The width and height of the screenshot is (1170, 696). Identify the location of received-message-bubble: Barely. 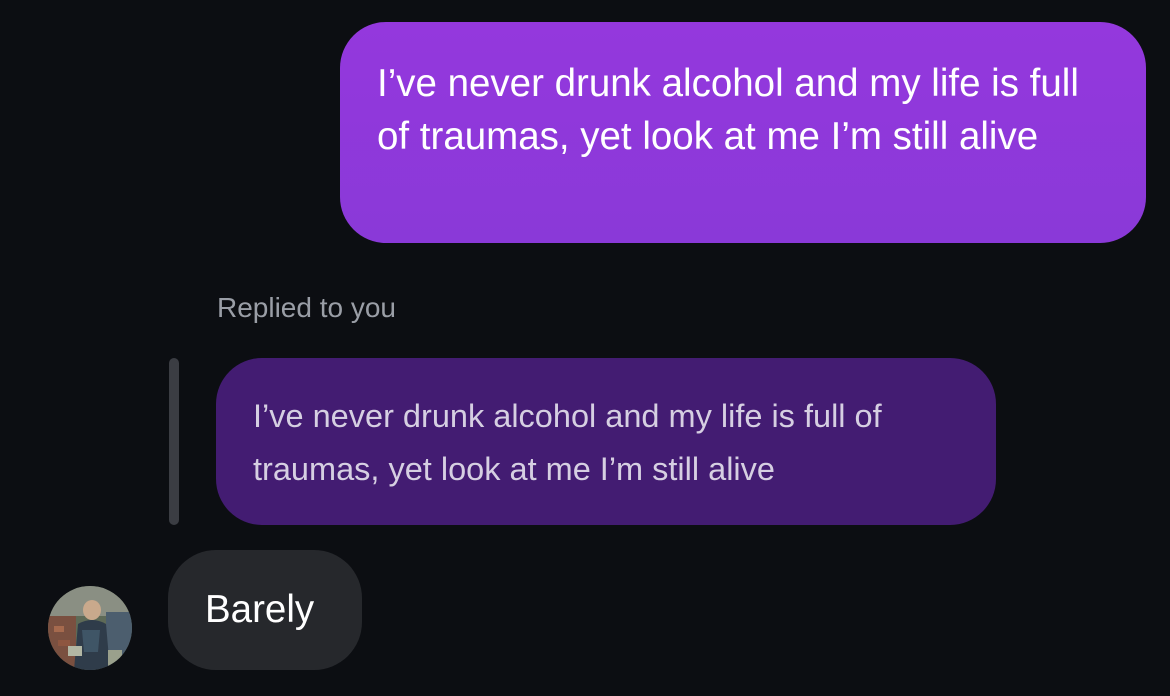
(265, 610).